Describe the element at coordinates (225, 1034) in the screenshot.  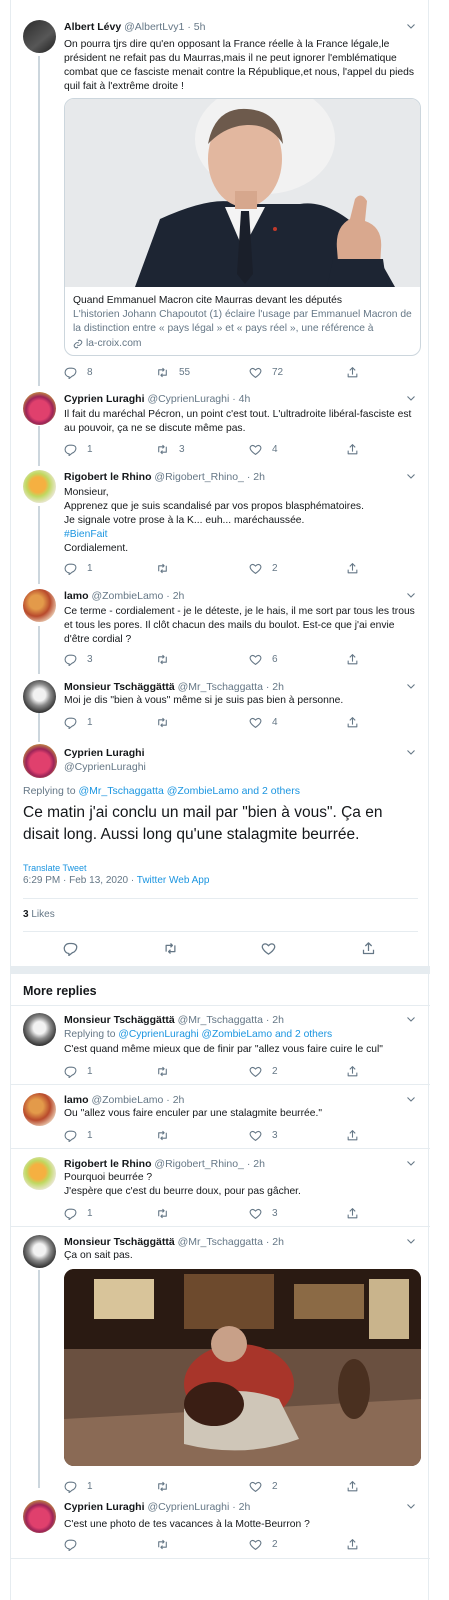
I see `replying-to-link: @CyprienLuraghi @ZombieLamo and 2 others` at that location.